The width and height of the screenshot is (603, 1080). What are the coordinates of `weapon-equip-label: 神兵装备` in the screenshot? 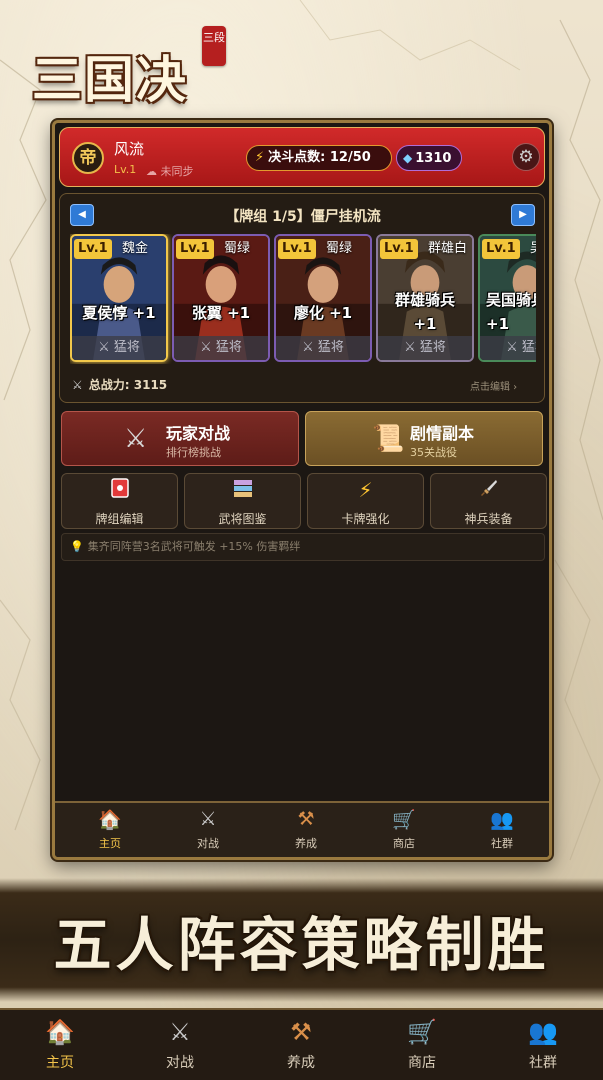 It's located at (488, 519).